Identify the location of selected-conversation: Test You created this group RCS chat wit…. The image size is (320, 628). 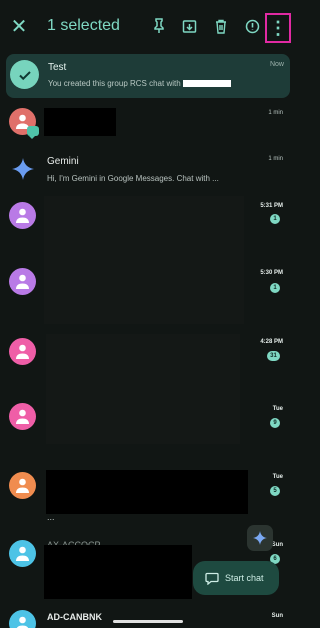
(148, 76).